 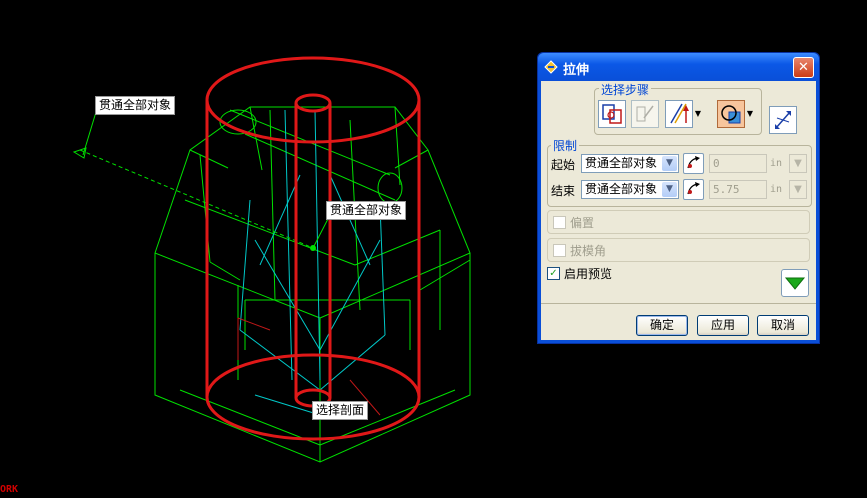 I want to click on start-unit: in, so click(x=776, y=163).